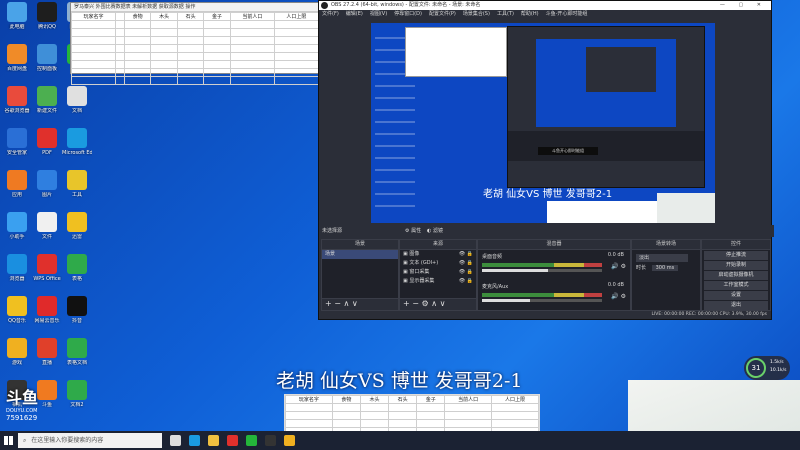 Image resolution: width=800 pixels, height=450 pixels. I want to click on column-header: 金子, so click(431, 399).